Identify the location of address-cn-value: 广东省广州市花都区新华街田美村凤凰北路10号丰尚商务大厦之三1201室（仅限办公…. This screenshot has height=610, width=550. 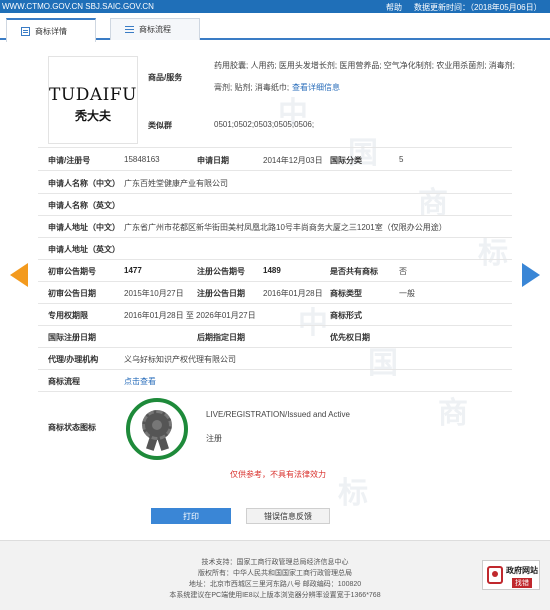
(285, 227).